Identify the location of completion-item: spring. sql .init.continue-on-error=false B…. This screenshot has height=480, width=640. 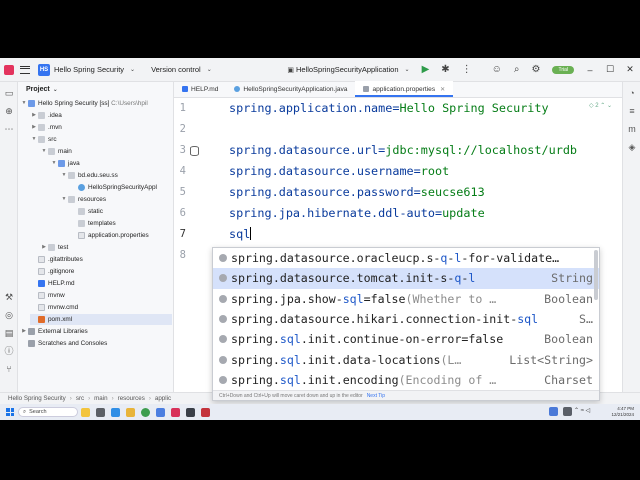
(406, 339).